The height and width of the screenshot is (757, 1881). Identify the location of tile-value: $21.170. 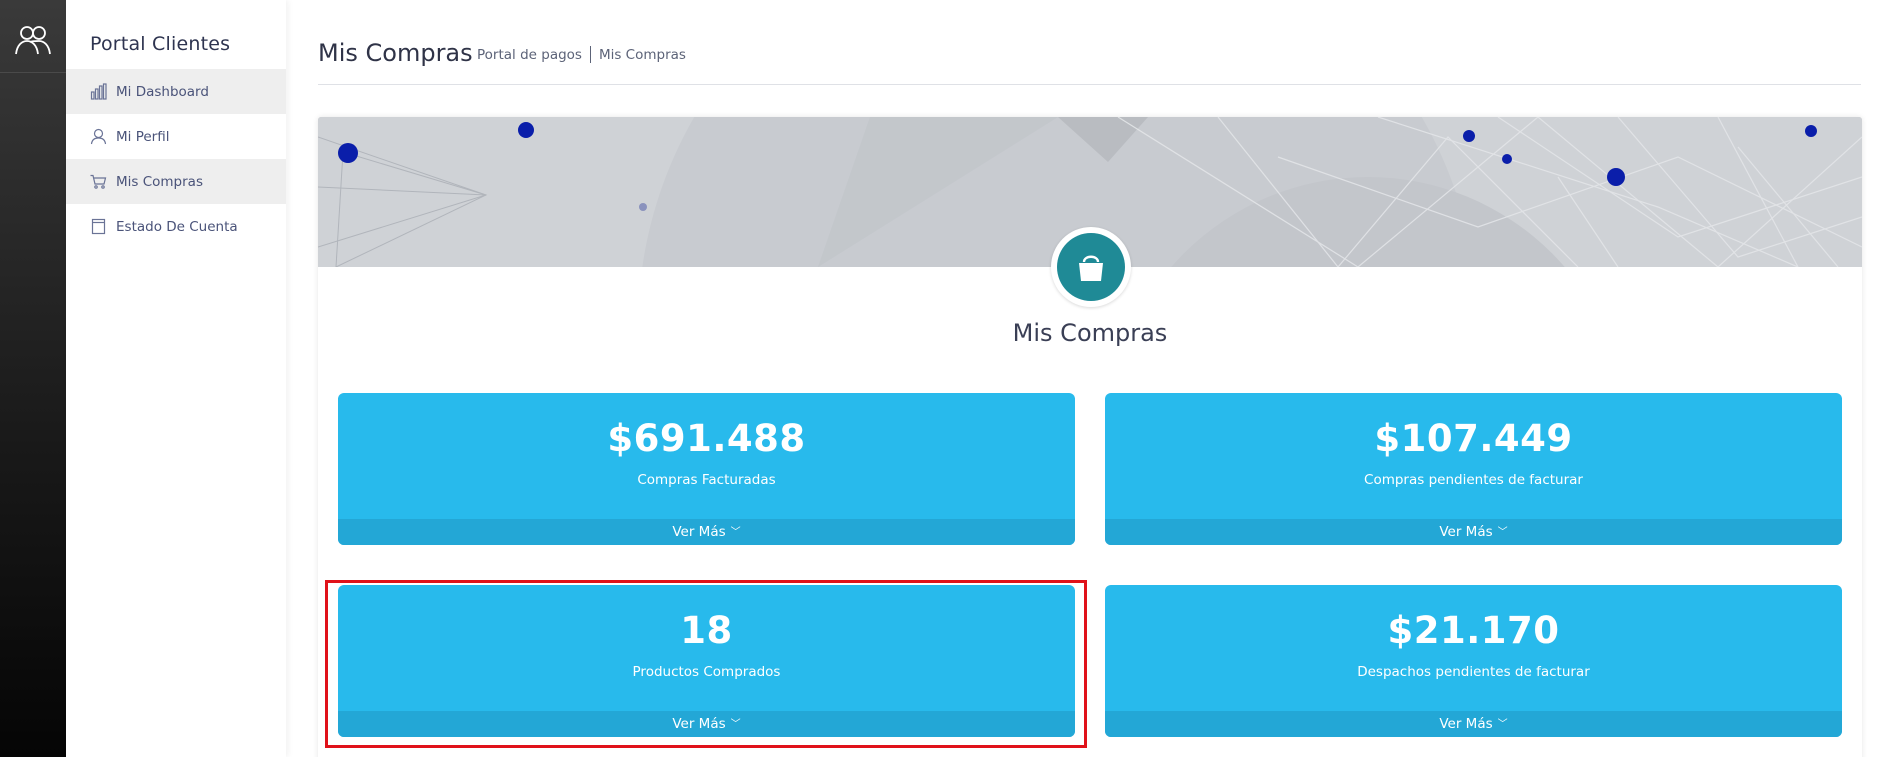
(1473, 630).